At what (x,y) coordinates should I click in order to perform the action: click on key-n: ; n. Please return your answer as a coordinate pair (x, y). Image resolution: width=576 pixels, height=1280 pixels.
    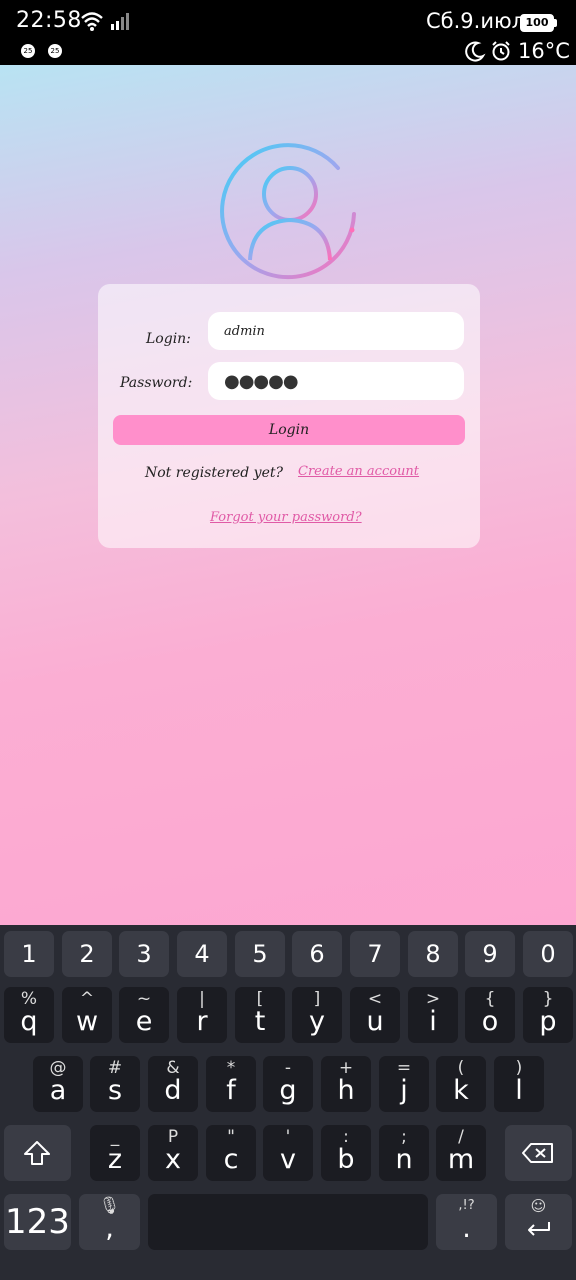
    Looking at the image, I should click on (404, 1153).